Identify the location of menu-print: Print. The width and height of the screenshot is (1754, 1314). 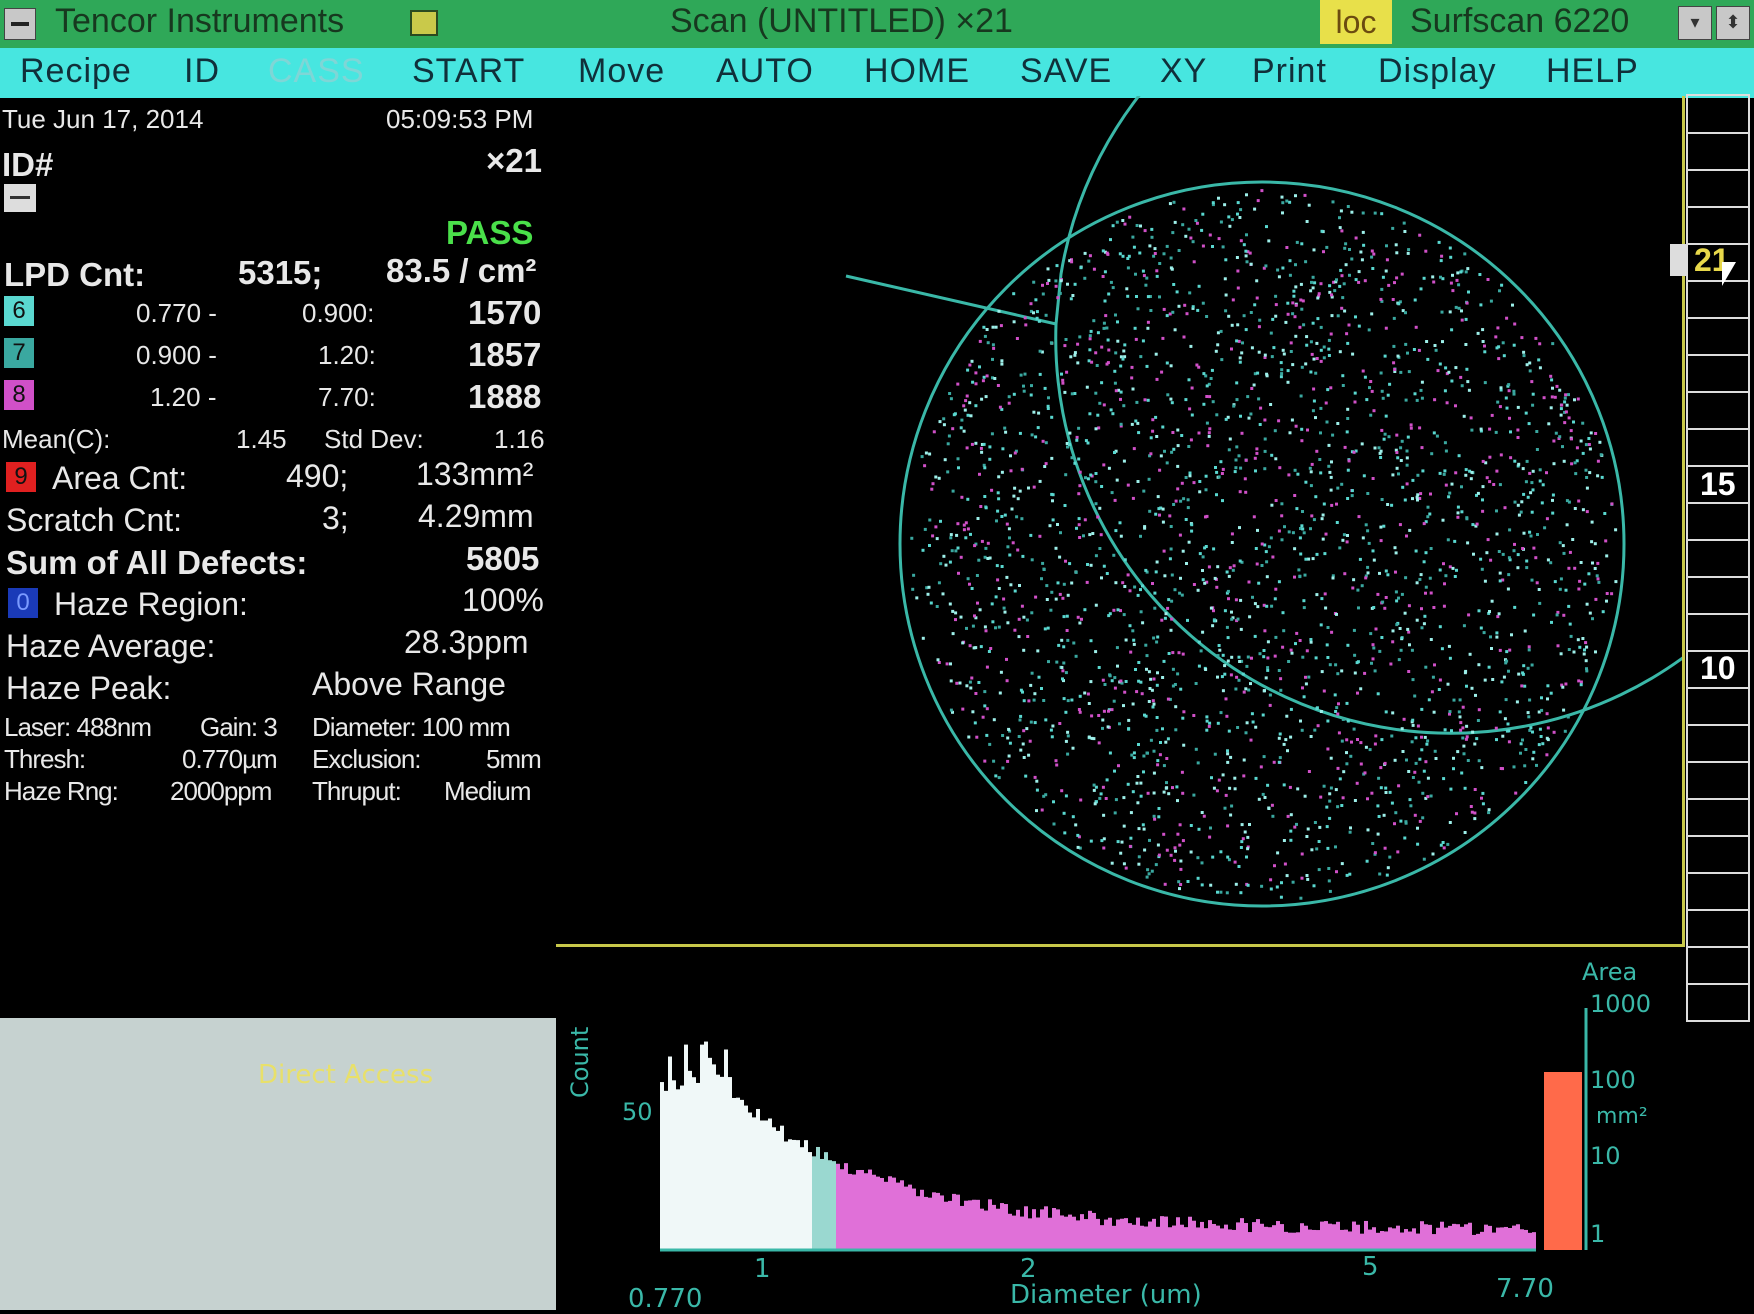
(1289, 71).